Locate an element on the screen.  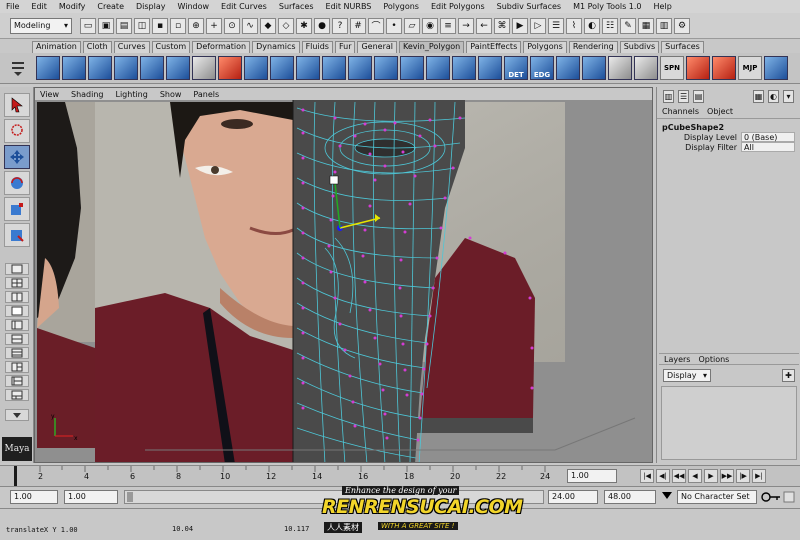
tab-custom: Custom is located at coordinates (171, 47).